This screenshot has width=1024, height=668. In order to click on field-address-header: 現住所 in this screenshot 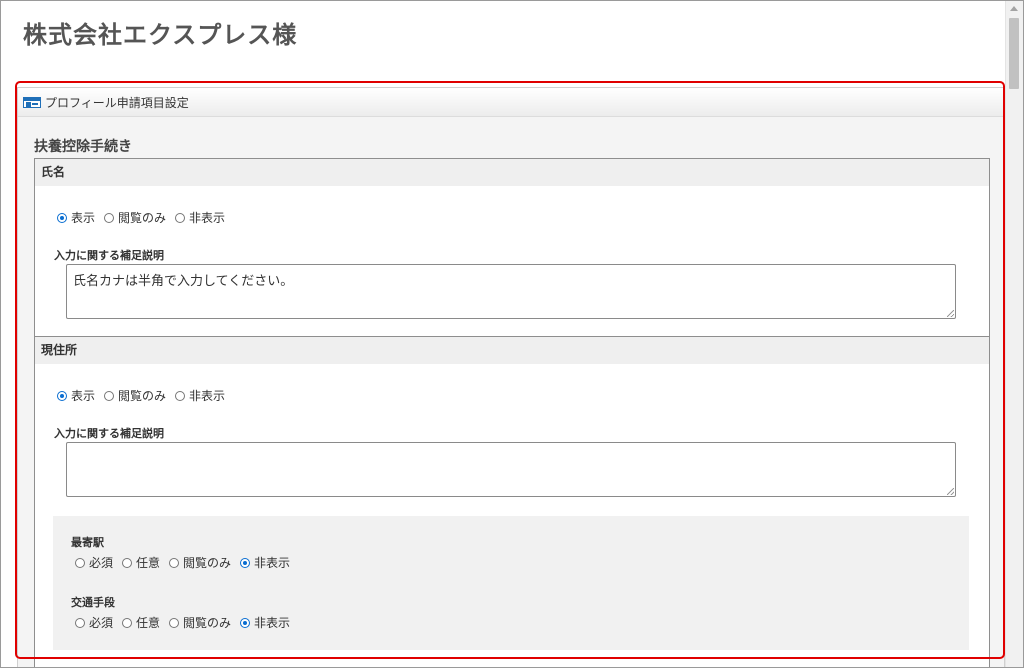, I will do `click(512, 350)`.